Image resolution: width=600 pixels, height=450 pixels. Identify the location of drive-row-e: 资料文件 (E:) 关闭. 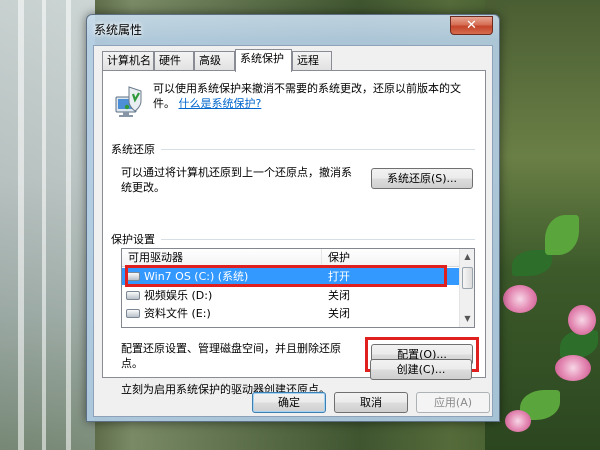
(291, 313).